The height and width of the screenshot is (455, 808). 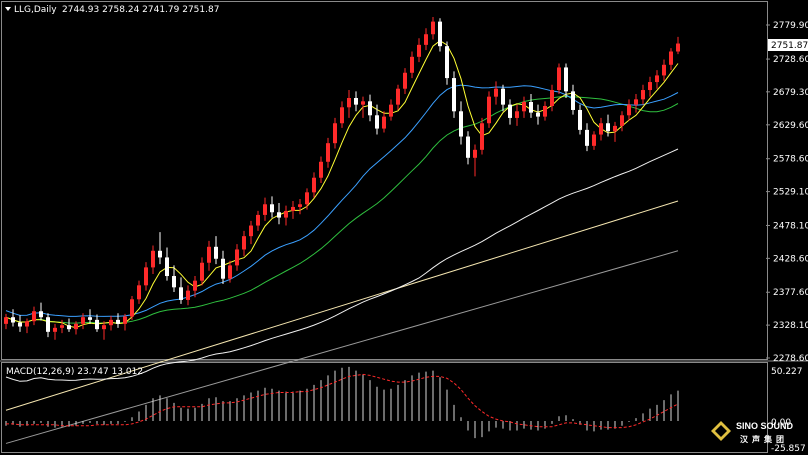 What do you see at coordinates (790, 226) in the screenshot?
I see `price-tick-label: 2478.10` at bounding box center [790, 226].